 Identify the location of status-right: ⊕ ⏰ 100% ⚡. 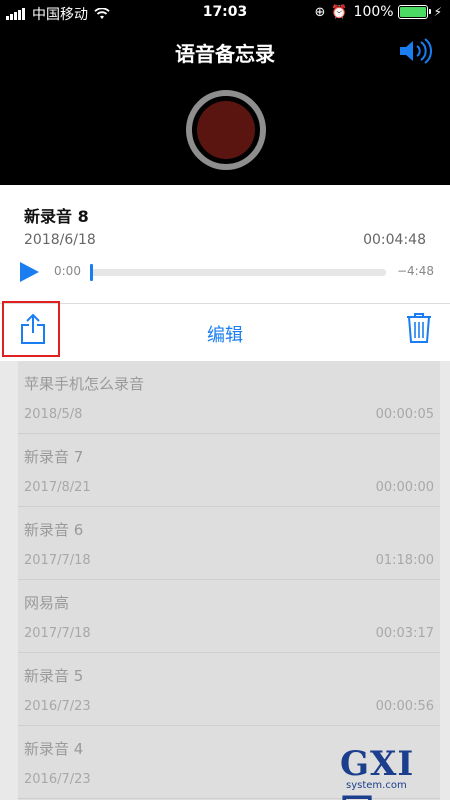
(378, 12).